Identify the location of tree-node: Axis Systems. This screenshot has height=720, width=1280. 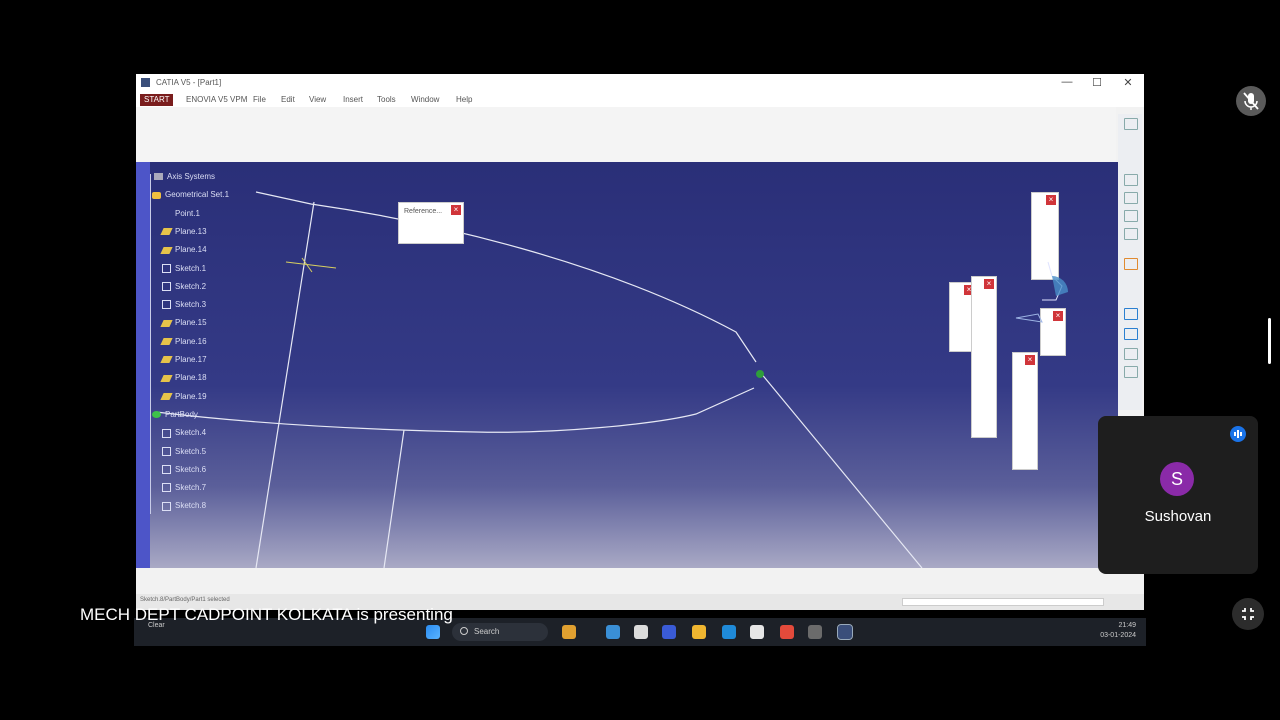
(184, 178).